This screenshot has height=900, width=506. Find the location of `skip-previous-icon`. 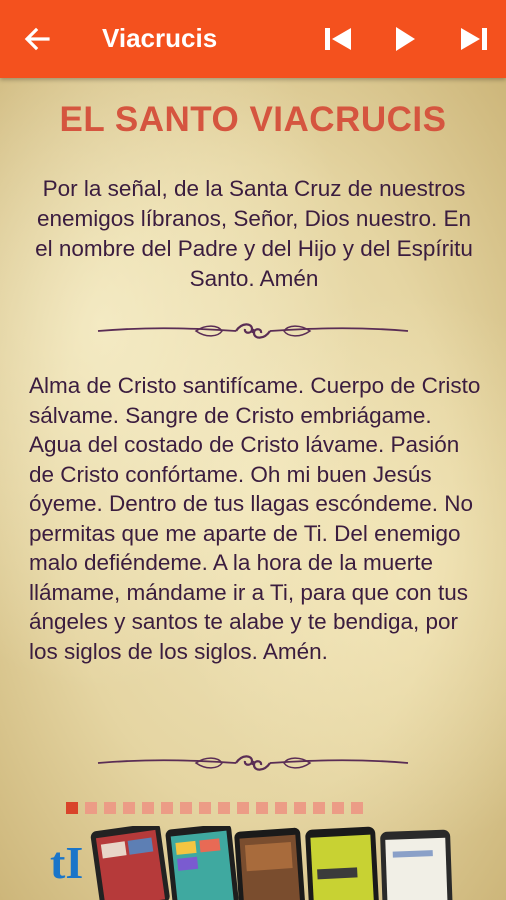

skip-previous-icon is located at coordinates (338, 39).